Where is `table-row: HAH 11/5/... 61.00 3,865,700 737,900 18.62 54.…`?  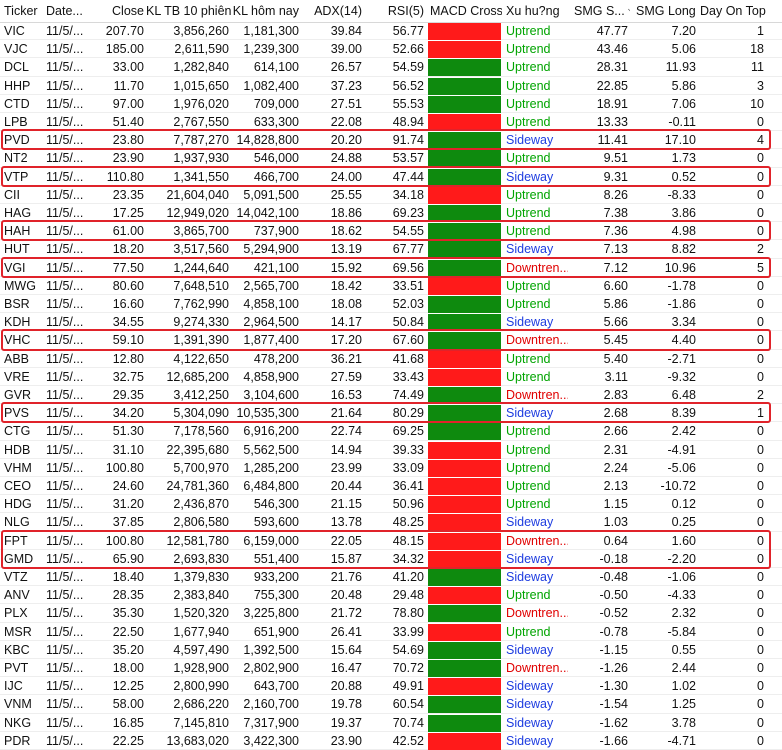 table-row: HAH 11/5/... 61.00 3,865,700 737,900 18.62 54.… is located at coordinates (391, 231).